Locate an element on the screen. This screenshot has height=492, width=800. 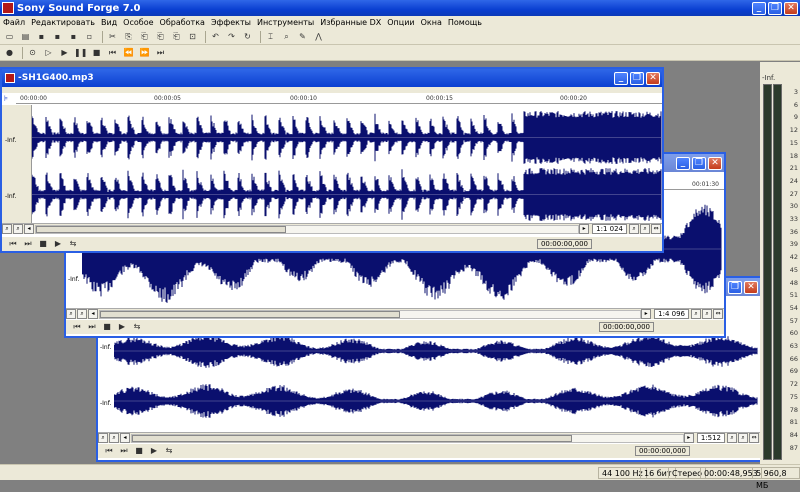
menu-edit: Редактировать is located at coordinates (63, 22).